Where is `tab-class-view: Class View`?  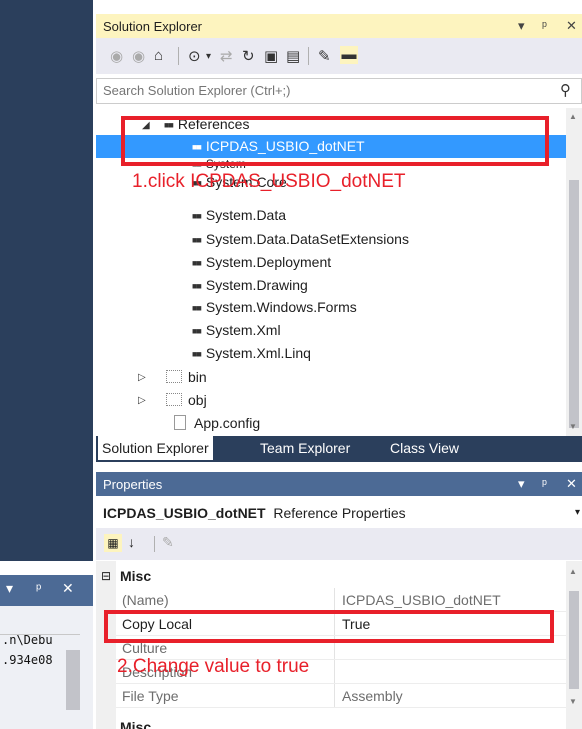 tab-class-view: Class View is located at coordinates (424, 448).